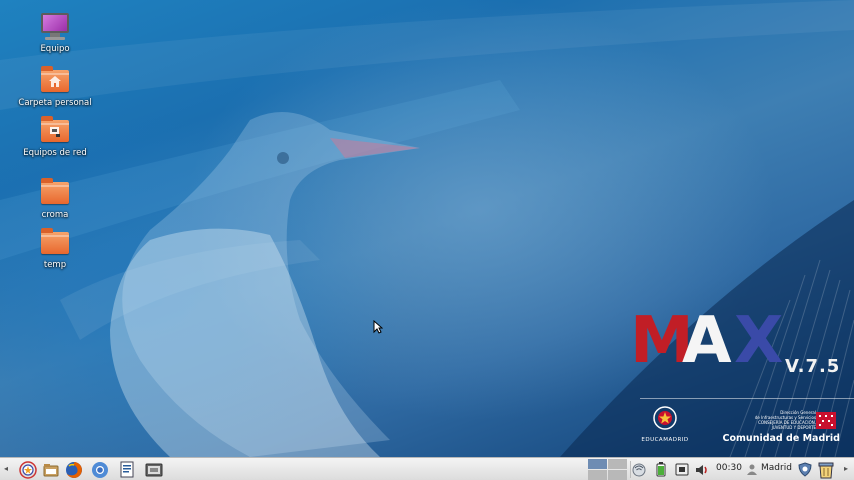 The height and width of the screenshot is (480, 854). I want to click on desktop-icon-carpeta-personal: Carpeta personal, so click(55, 87).